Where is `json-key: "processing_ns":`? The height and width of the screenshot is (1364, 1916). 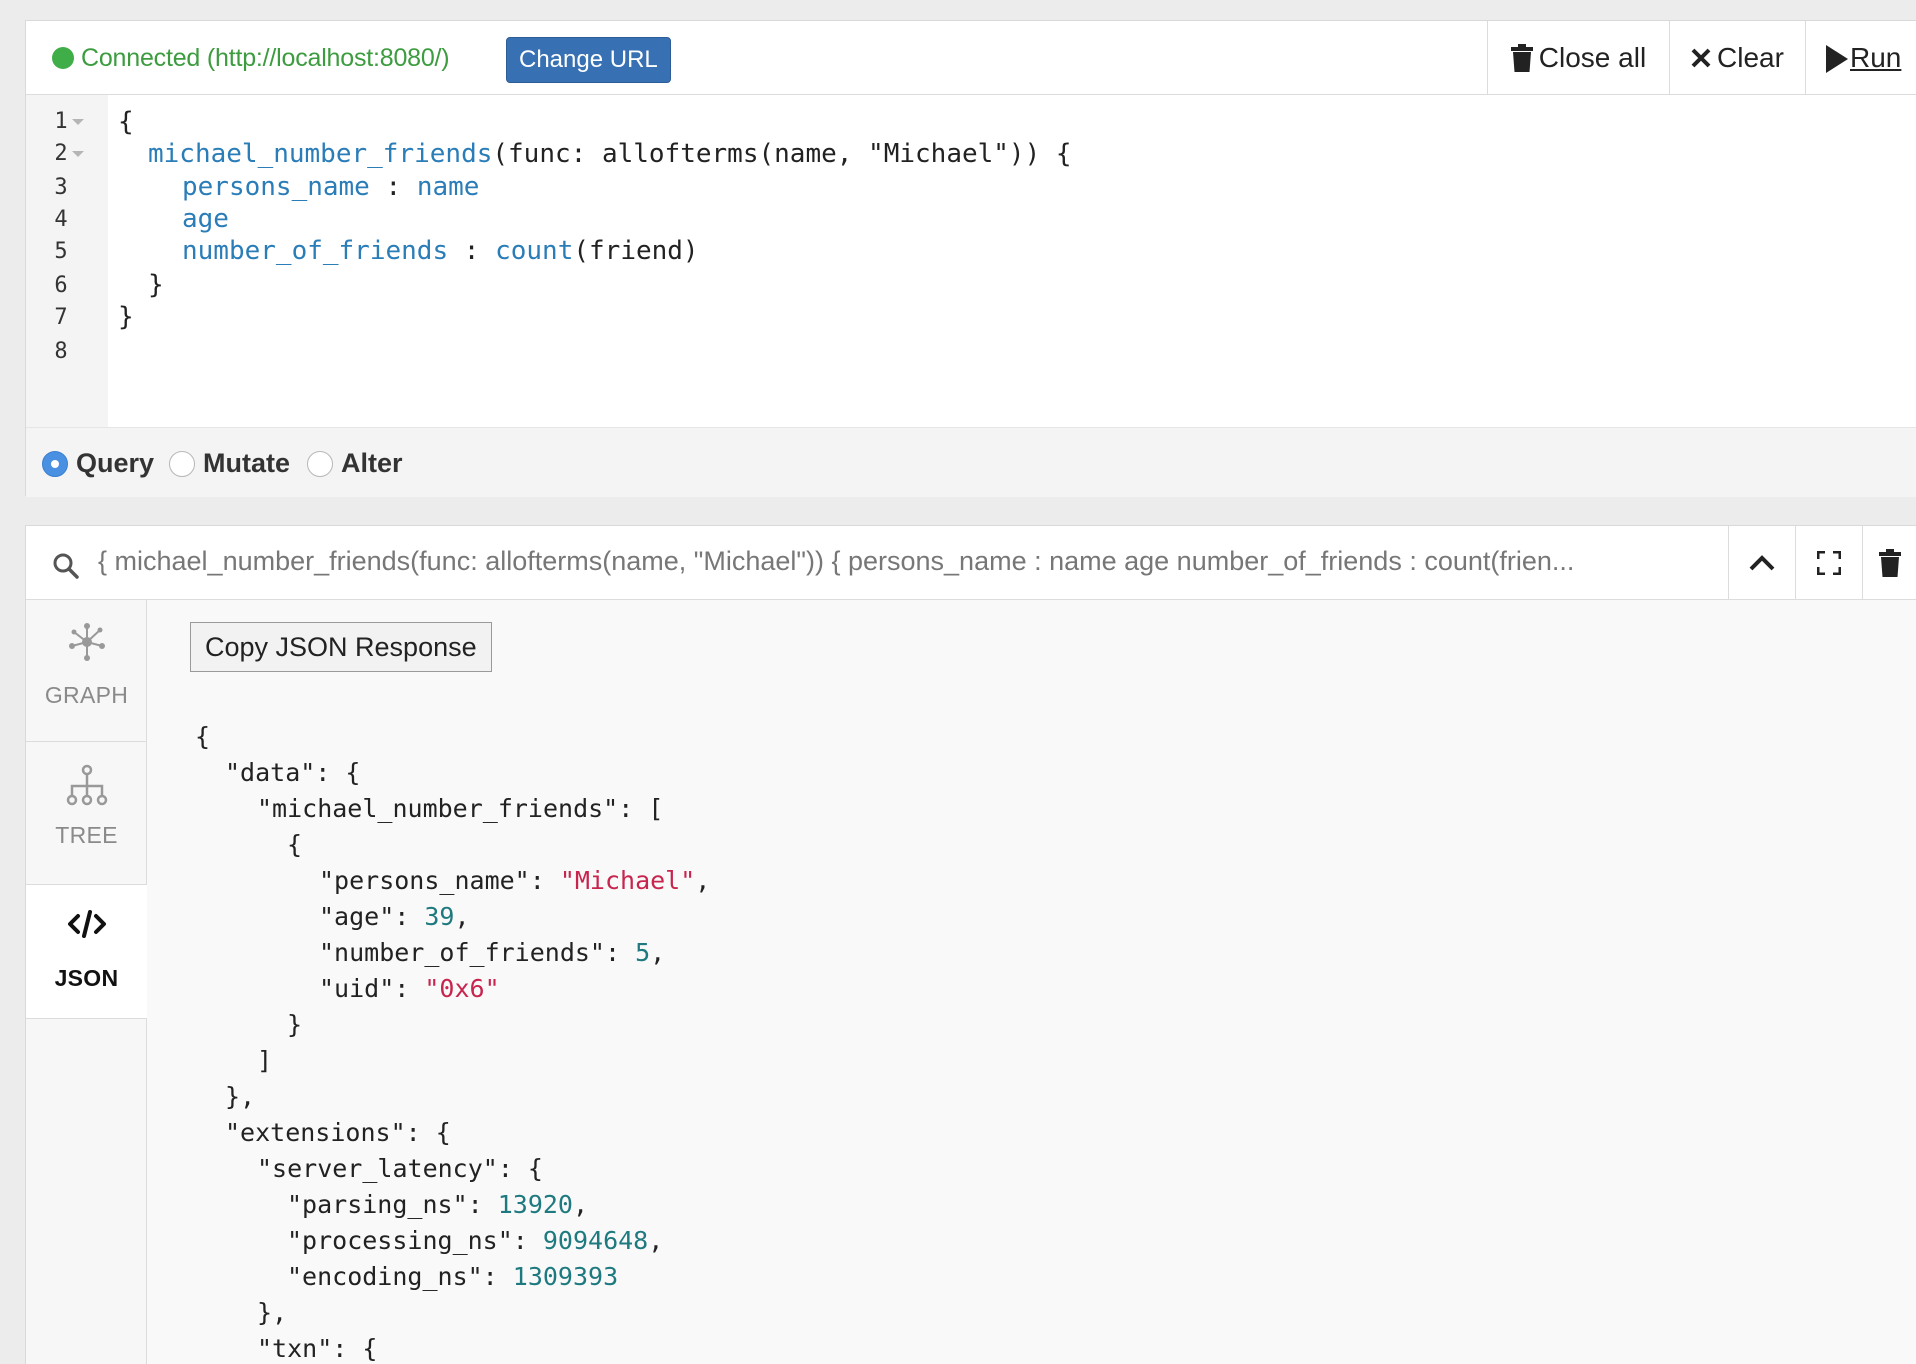
json-key: "processing_ns": is located at coordinates (415, 1240).